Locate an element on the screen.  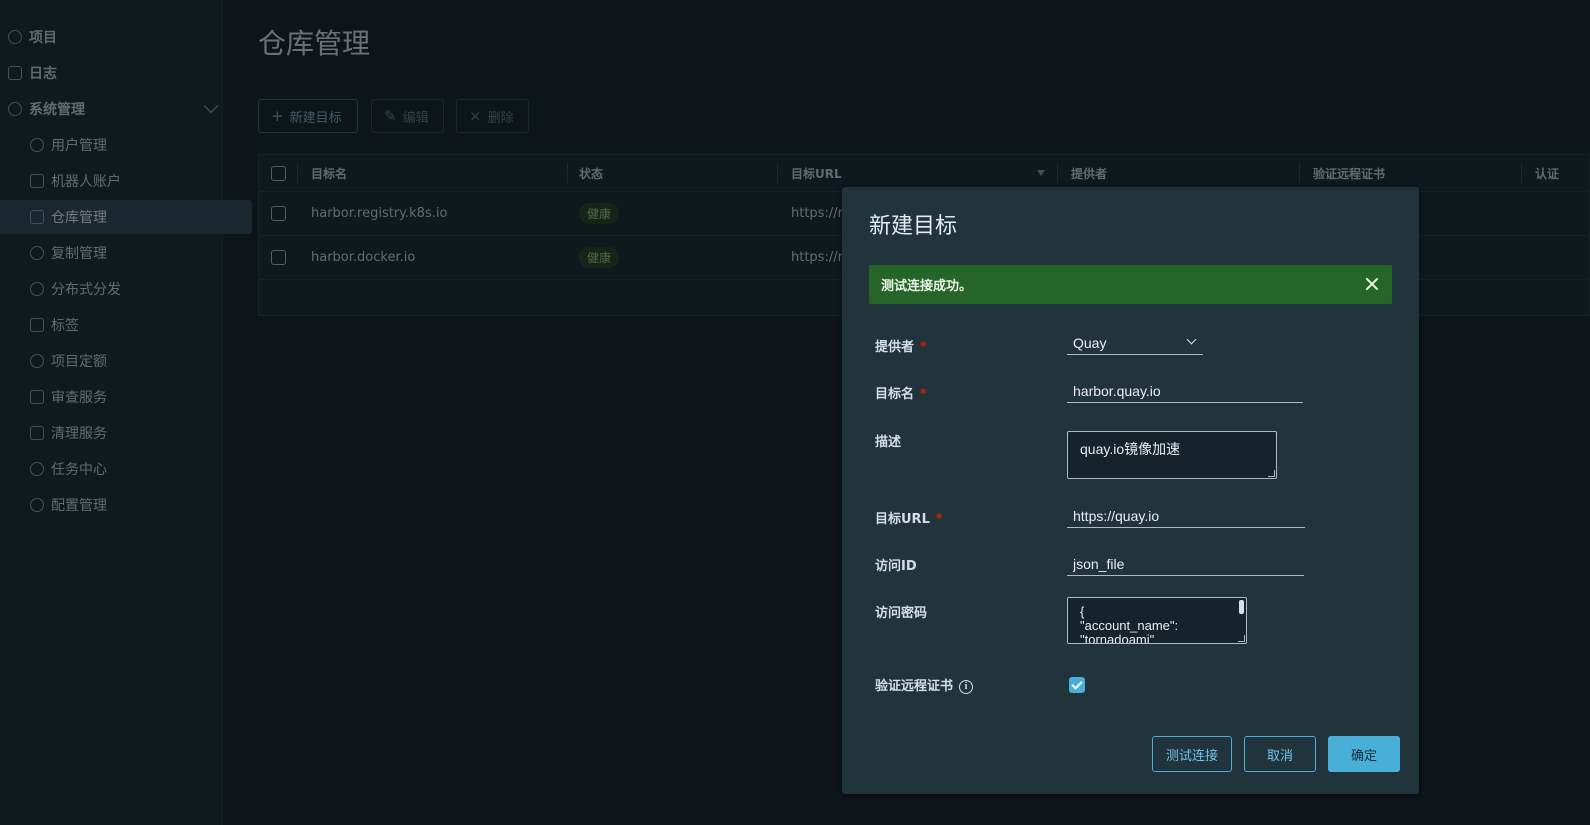
secret-line: { is located at coordinates (1082, 611).